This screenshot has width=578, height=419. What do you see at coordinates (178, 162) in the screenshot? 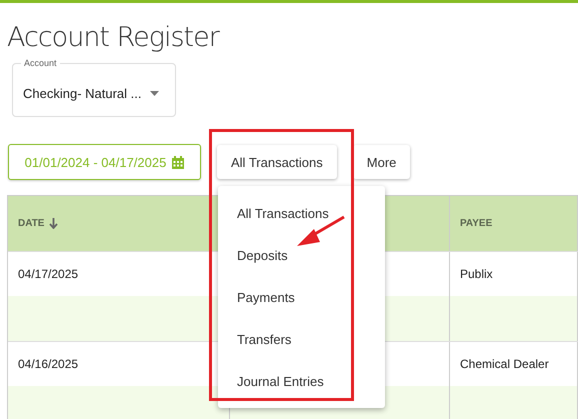
I see `calendar-icon` at bounding box center [178, 162].